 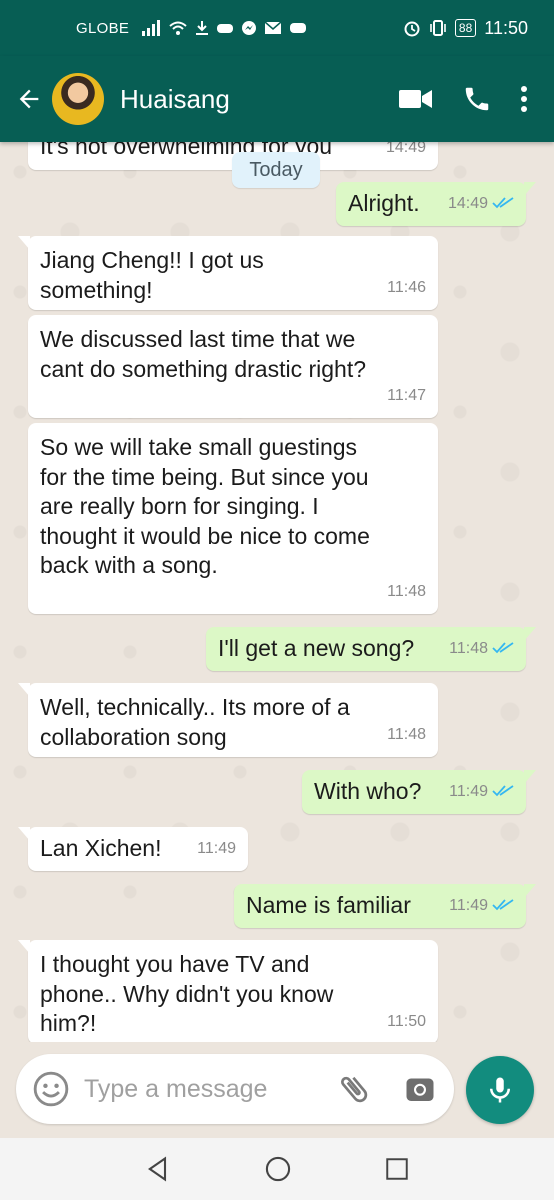 What do you see at coordinates (397, 1169) in the screenshot?
I see `nav-recents-icon` at bounding box center [397, 1169].